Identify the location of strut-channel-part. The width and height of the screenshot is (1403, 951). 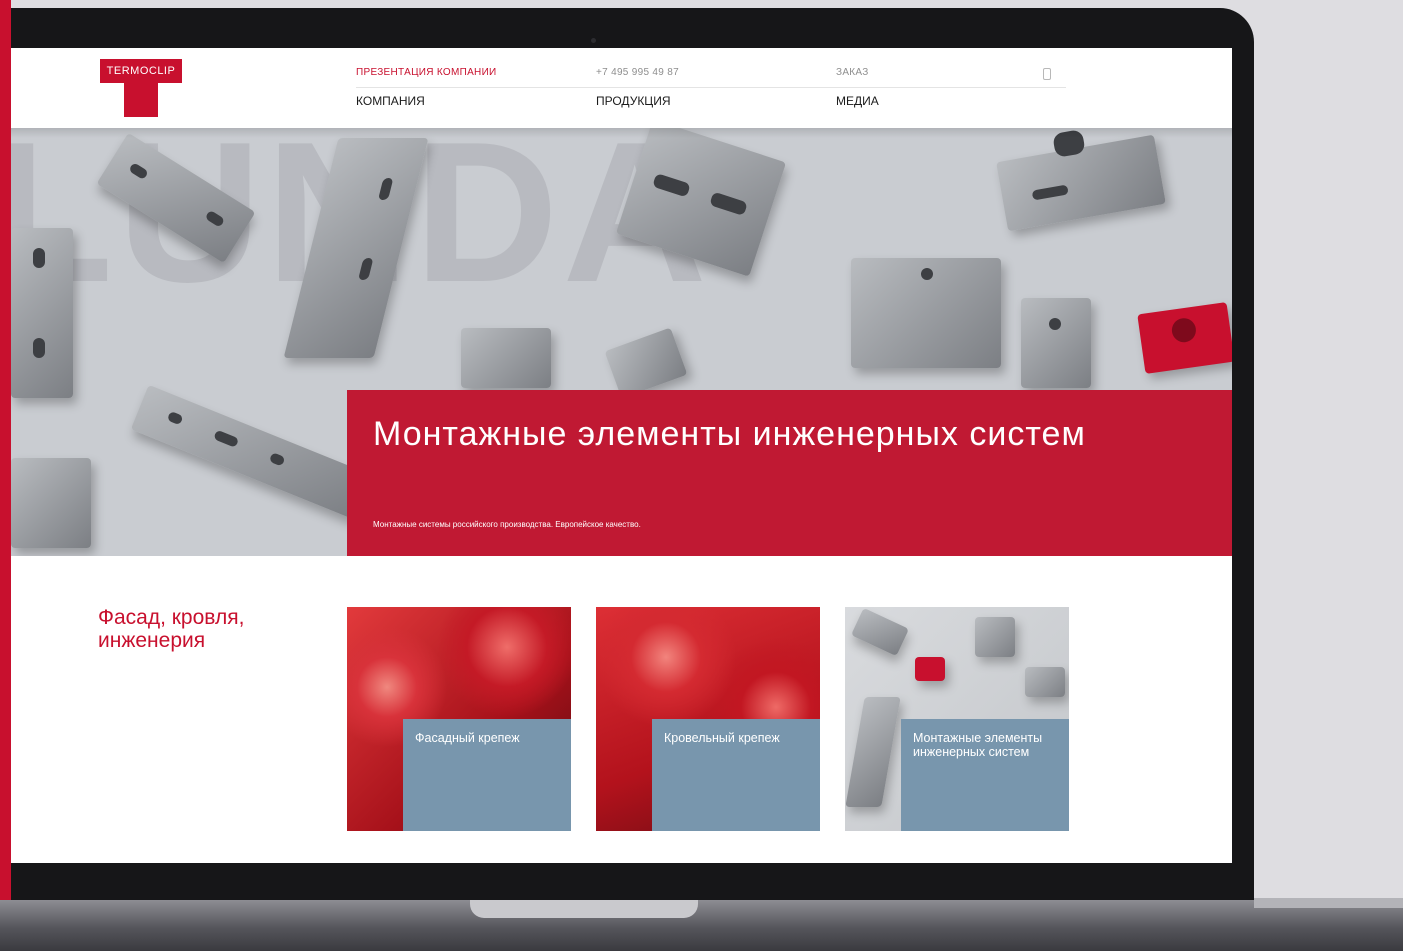
(251, 452).